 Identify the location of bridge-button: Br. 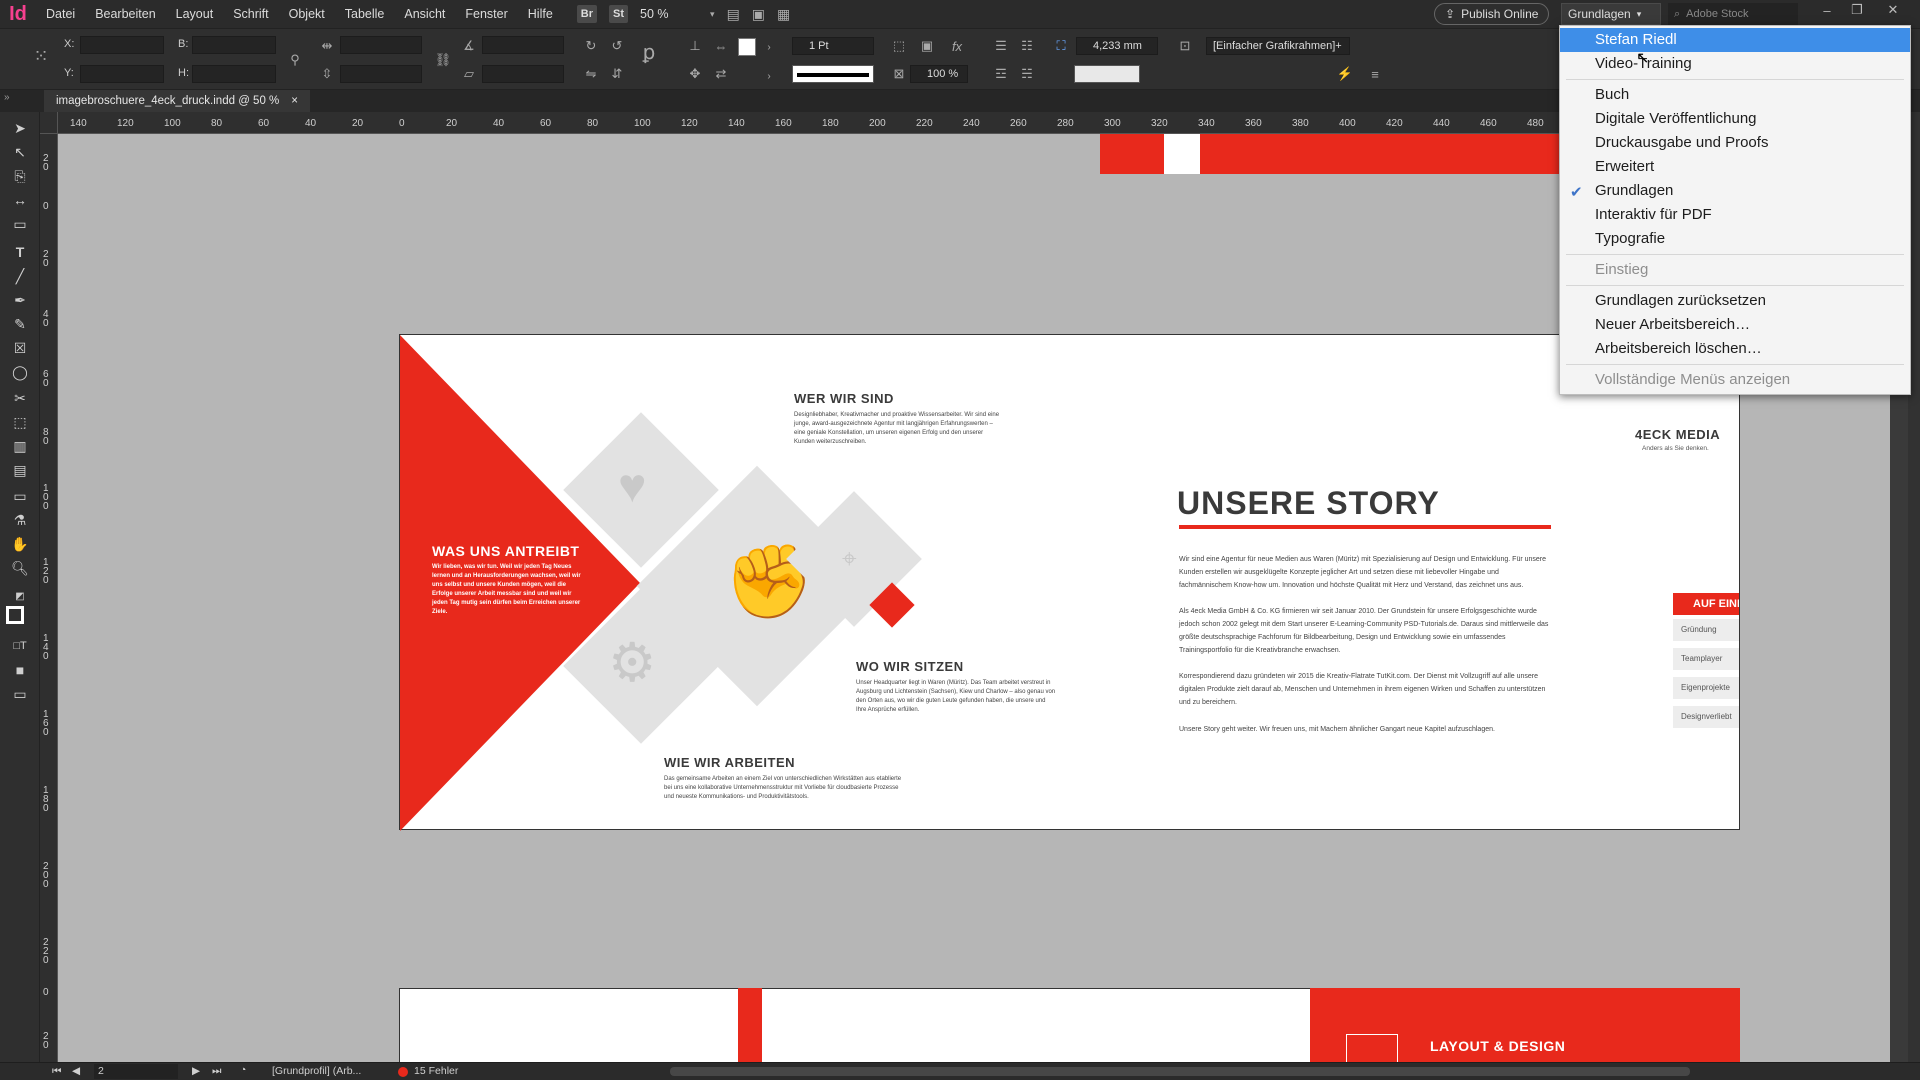
(587, 14).